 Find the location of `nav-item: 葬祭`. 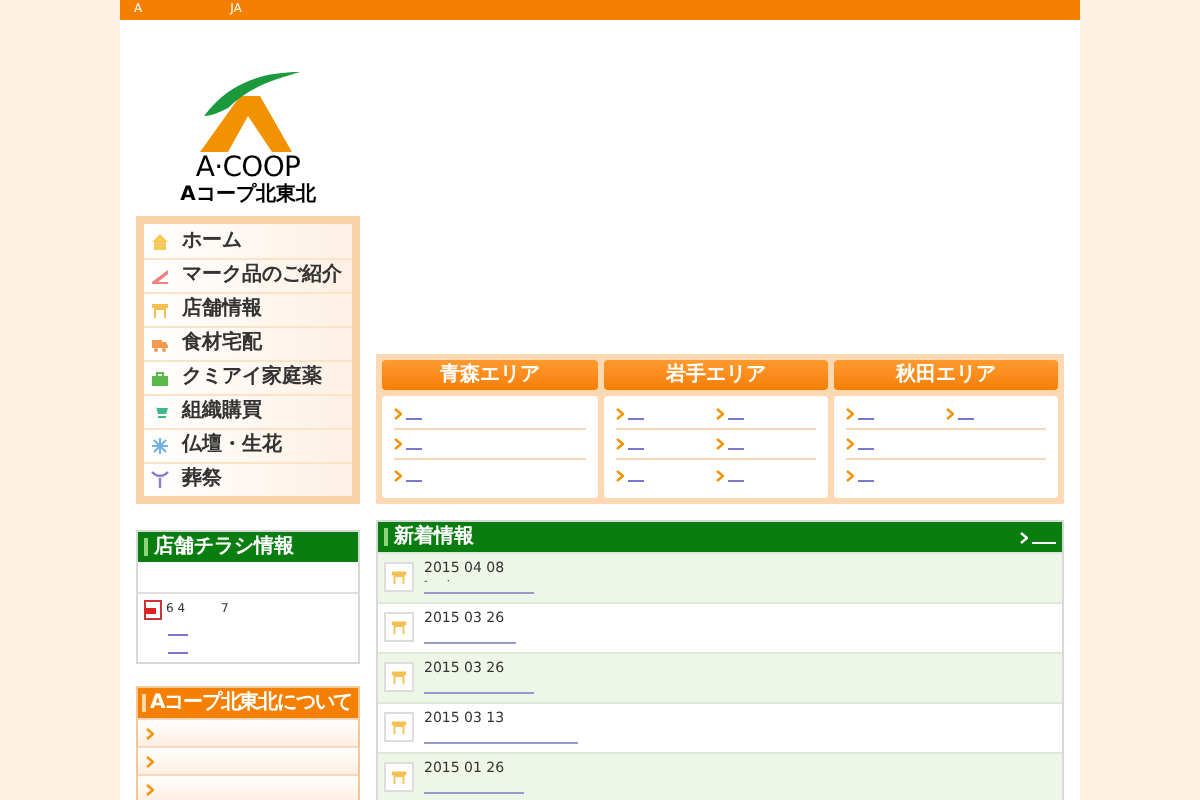

nav-item: 葬祭 is located at coordinates (248, 479).